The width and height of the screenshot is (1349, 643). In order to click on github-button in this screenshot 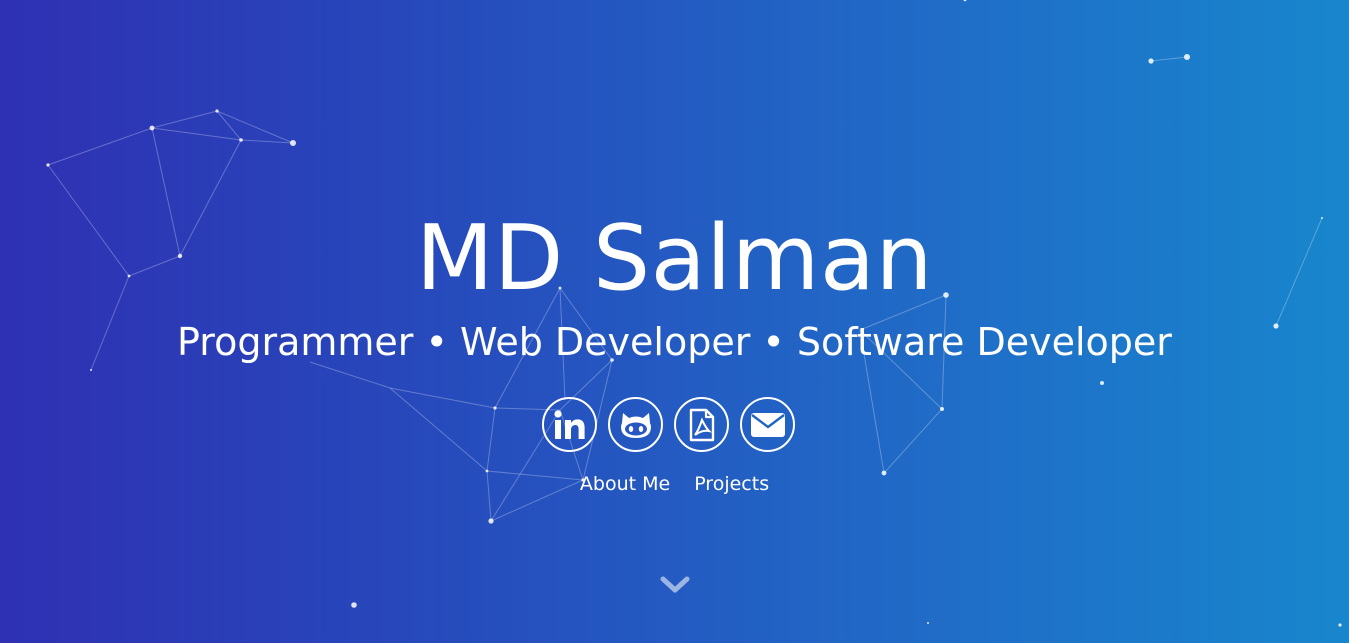, I will do `click(635, 424)`.